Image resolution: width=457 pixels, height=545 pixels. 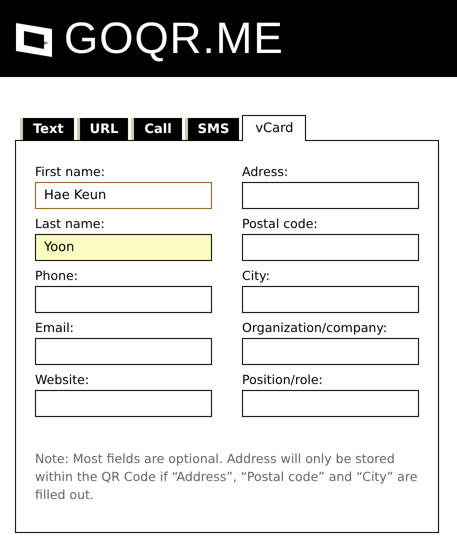 What do you see at coordinates (47, 129) in the screenshot?
I see `tab: Text` at bounding box center [47, 129].